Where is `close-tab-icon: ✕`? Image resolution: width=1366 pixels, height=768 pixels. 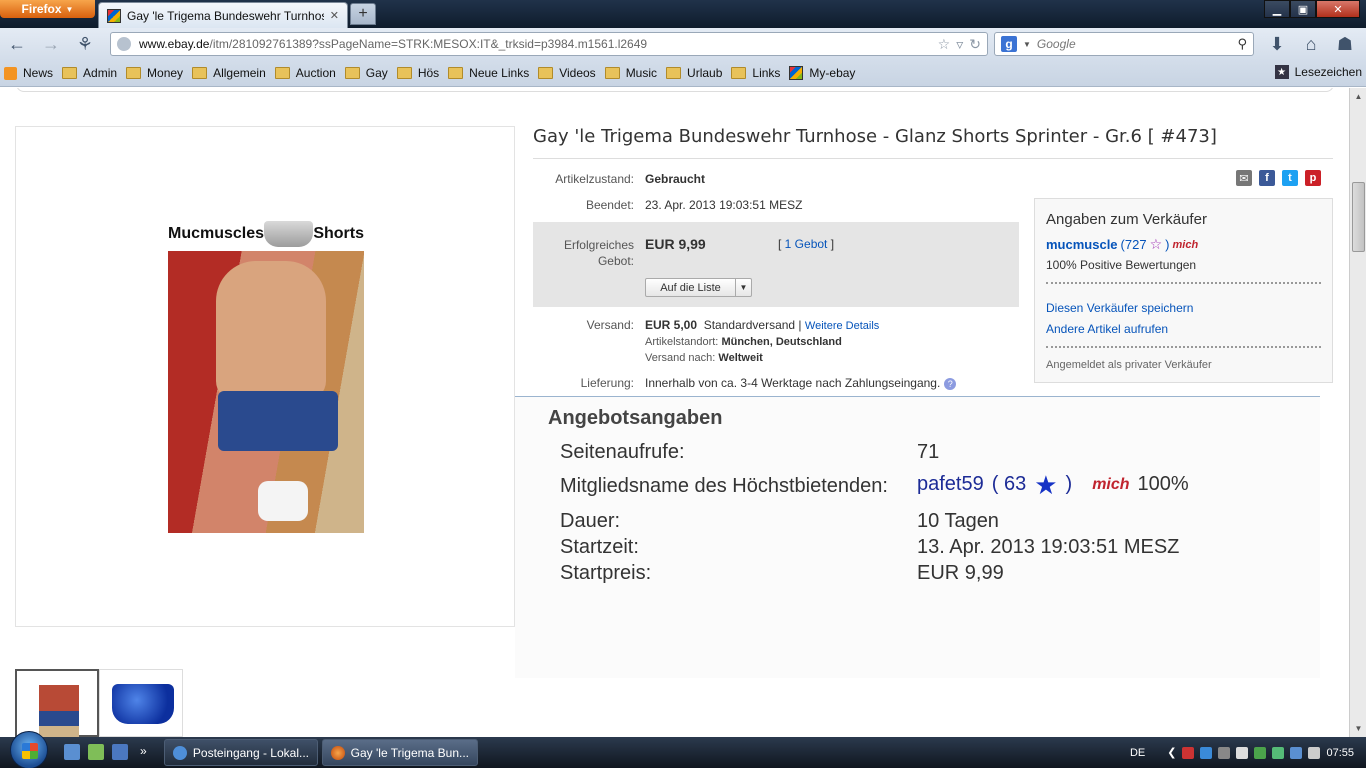 close-tab-icon: ✕ is located at coordinates (334, 15).